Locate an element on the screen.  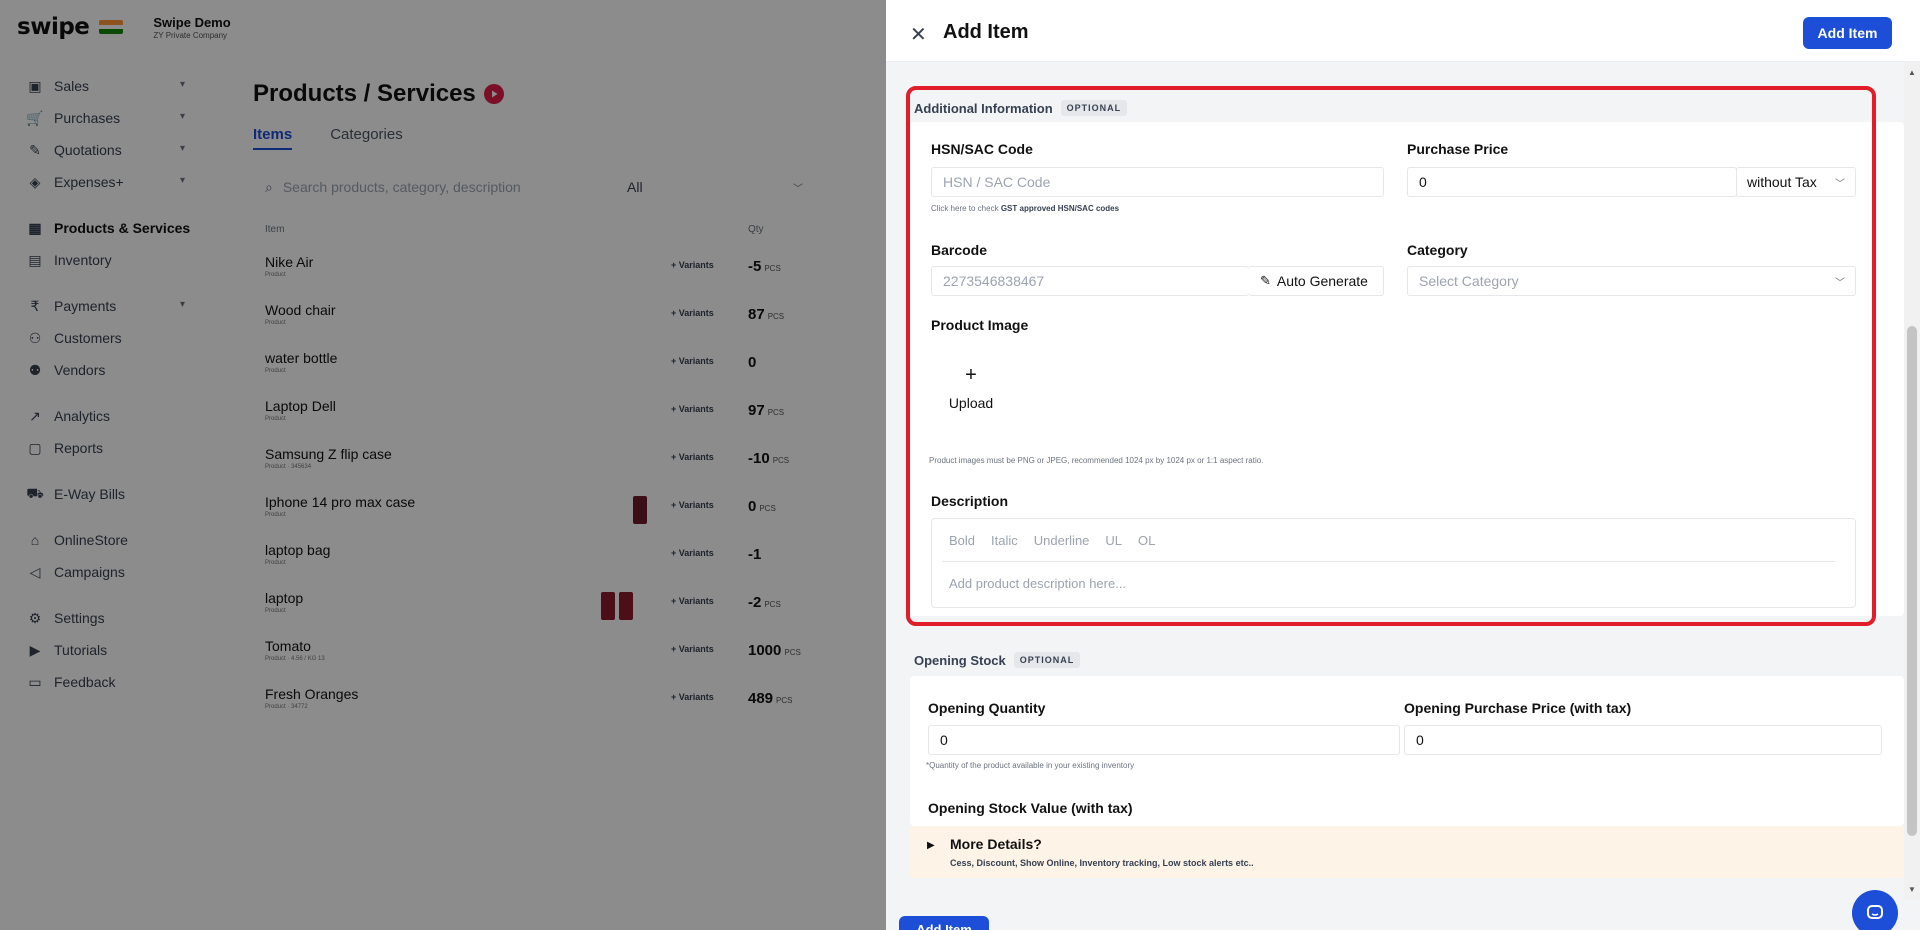
add-item-button: Add Item is located at coordinates (1847, 33).